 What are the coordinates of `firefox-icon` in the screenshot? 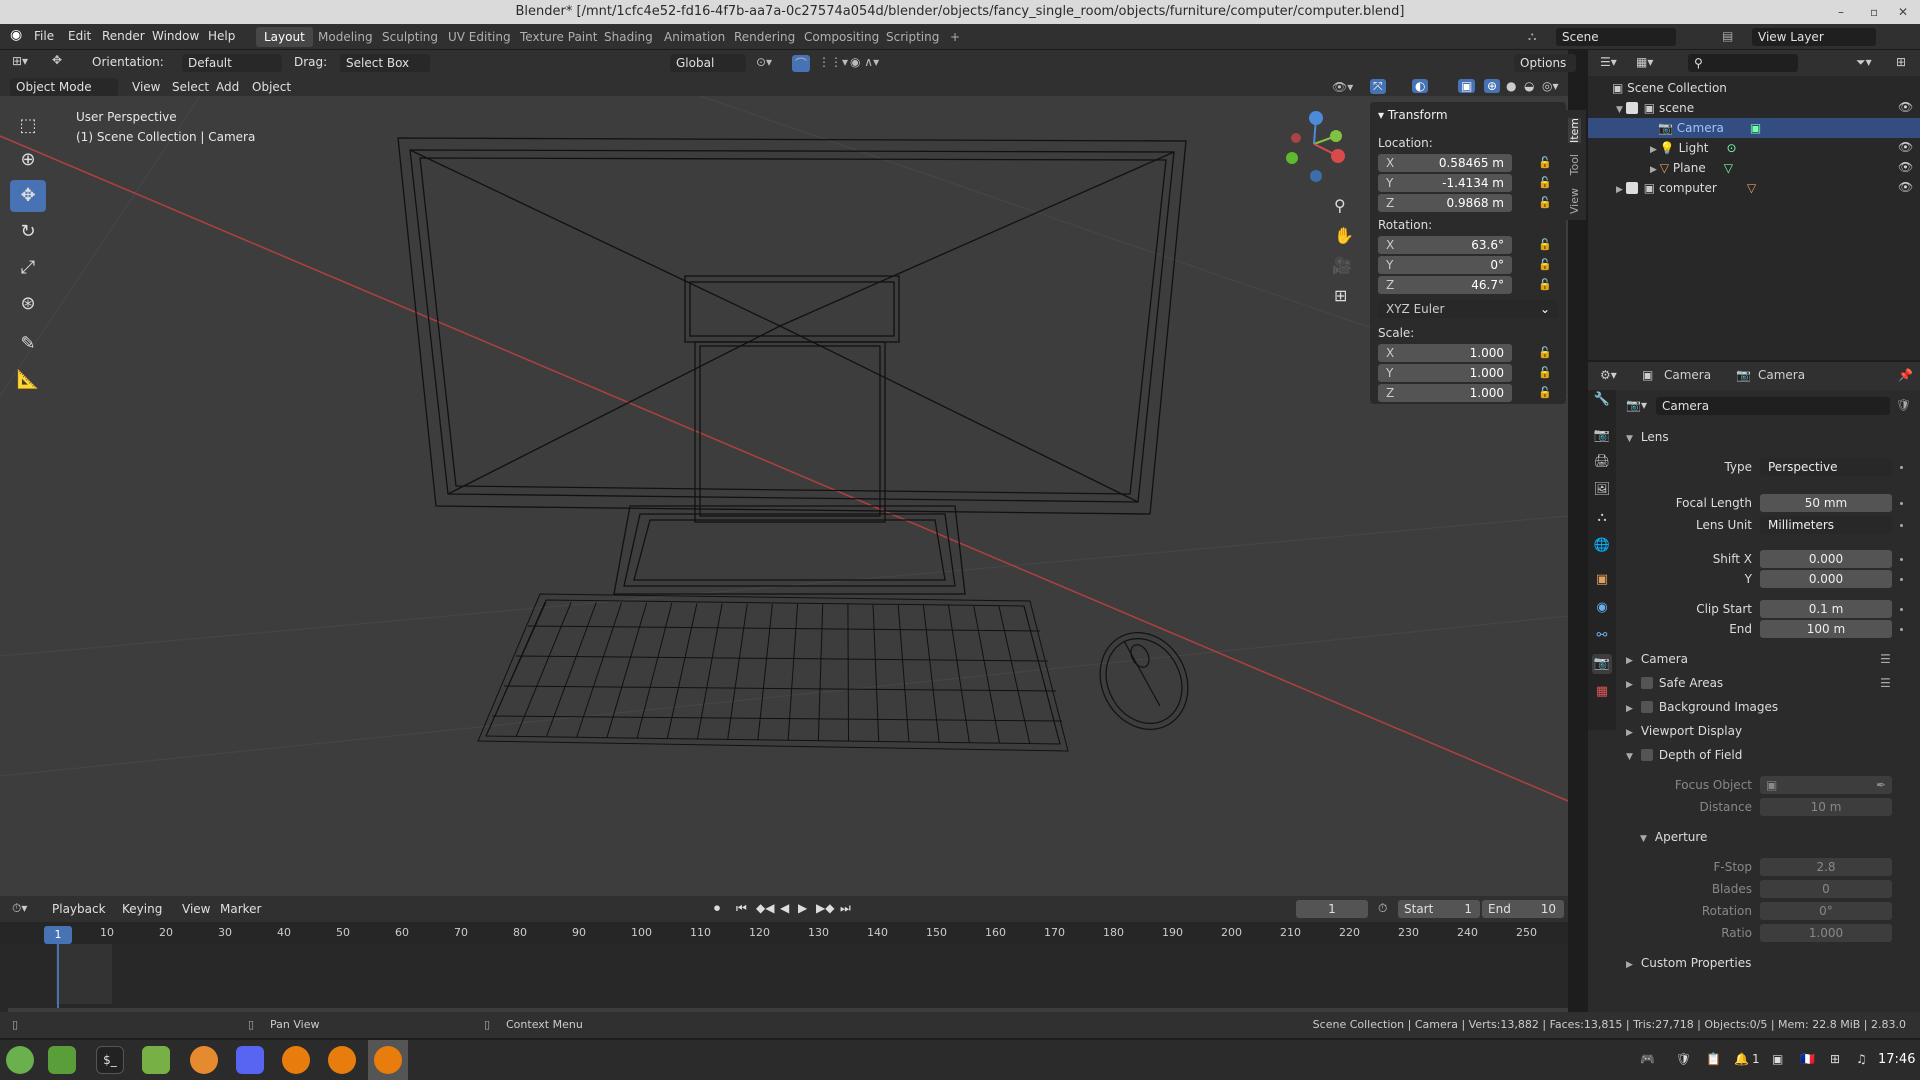 It's located at (204, 1060).